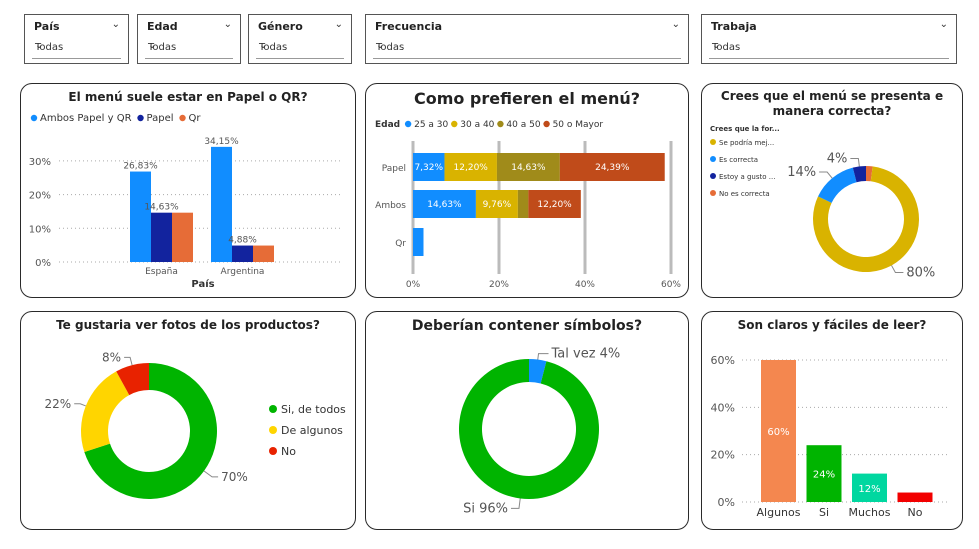  Describe the element at coordinates (497, 205) in the screenshot. I see `data-label: 9,76%` at that location.